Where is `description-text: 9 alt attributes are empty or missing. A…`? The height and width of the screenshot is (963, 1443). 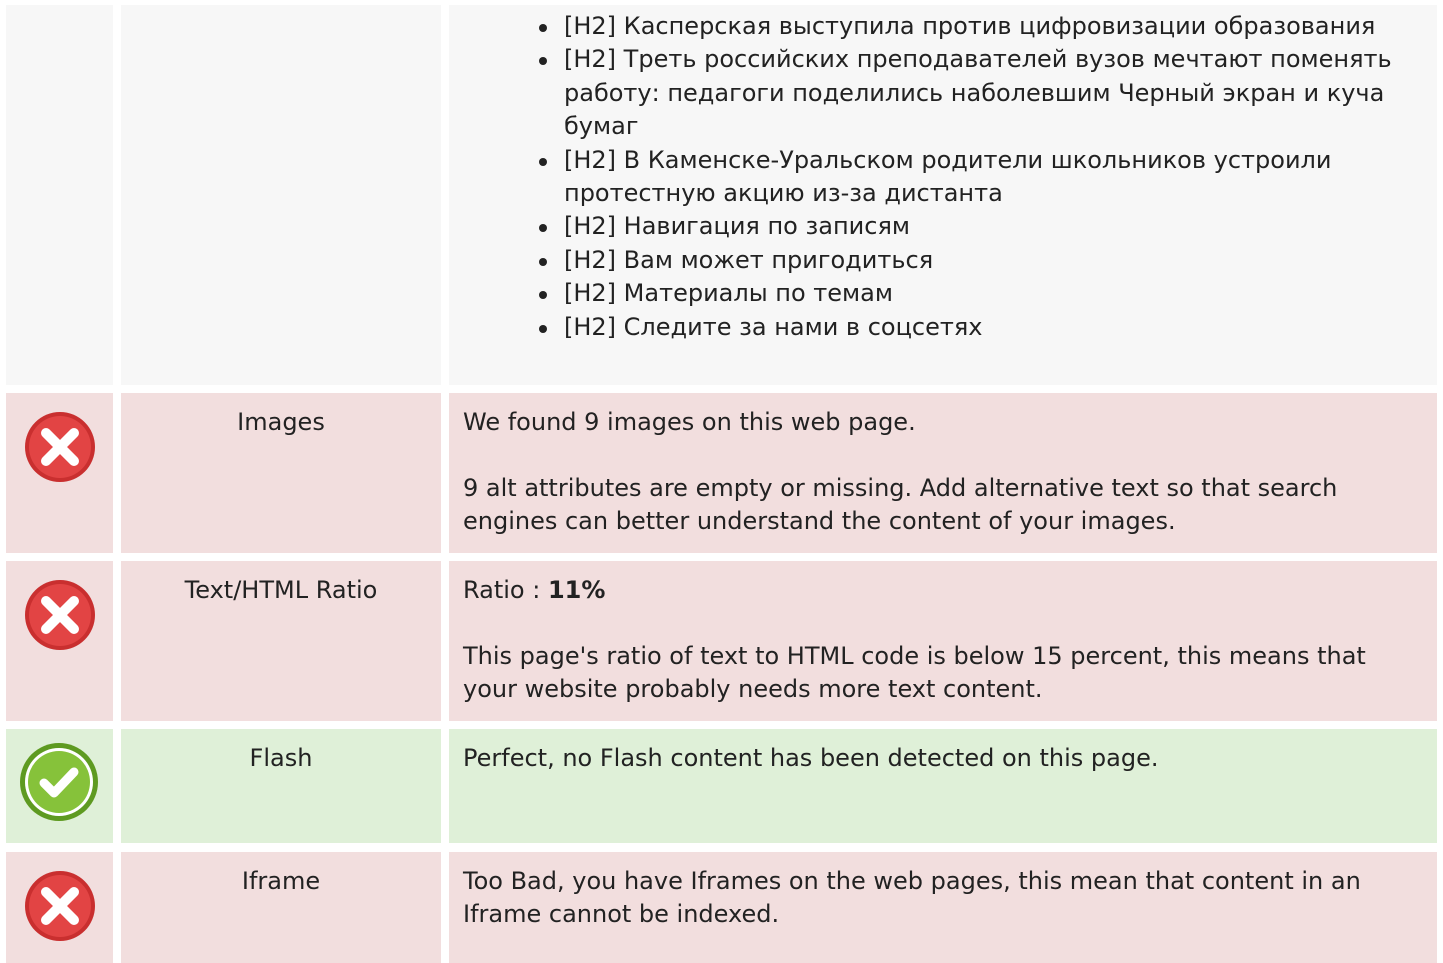 description-text: 9 alt attributes are empty or missing. A… is located at coordinates (900, 504).